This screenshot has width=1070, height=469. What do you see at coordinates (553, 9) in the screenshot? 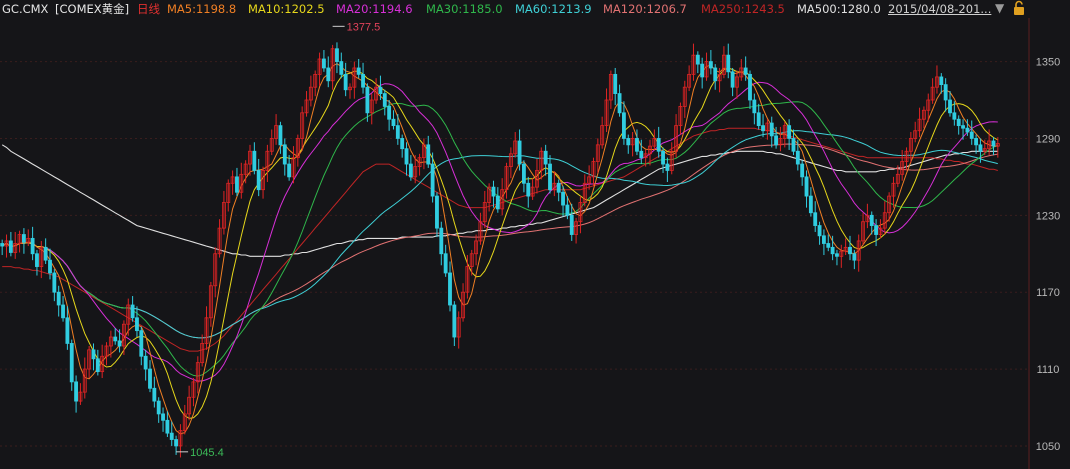
I see `legend-ma60: MA60:1213.9` at bounding box center [553, 9].